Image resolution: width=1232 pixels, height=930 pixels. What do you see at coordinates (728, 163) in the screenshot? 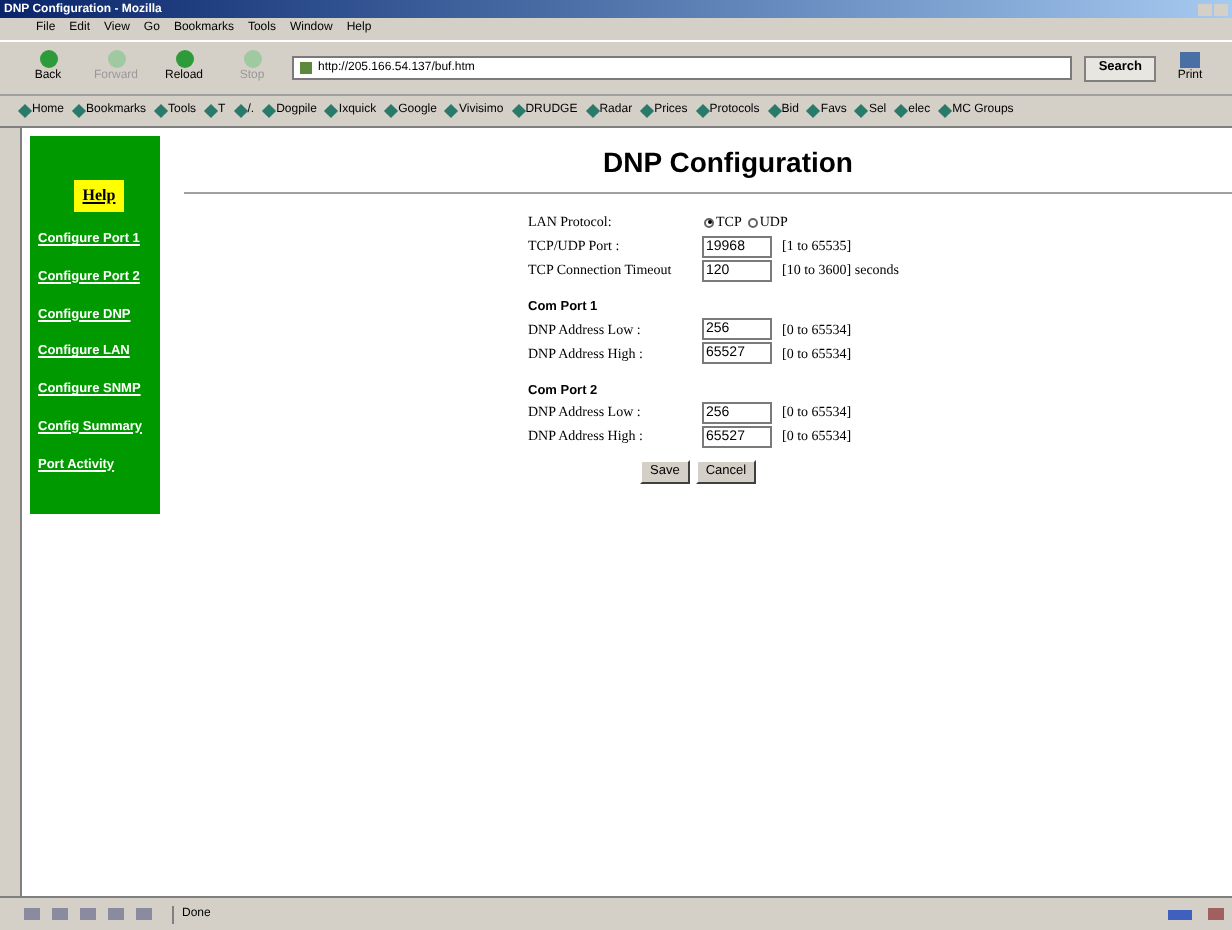
I see `page-title: DNP Configuration` at bounding box center [728, 163].